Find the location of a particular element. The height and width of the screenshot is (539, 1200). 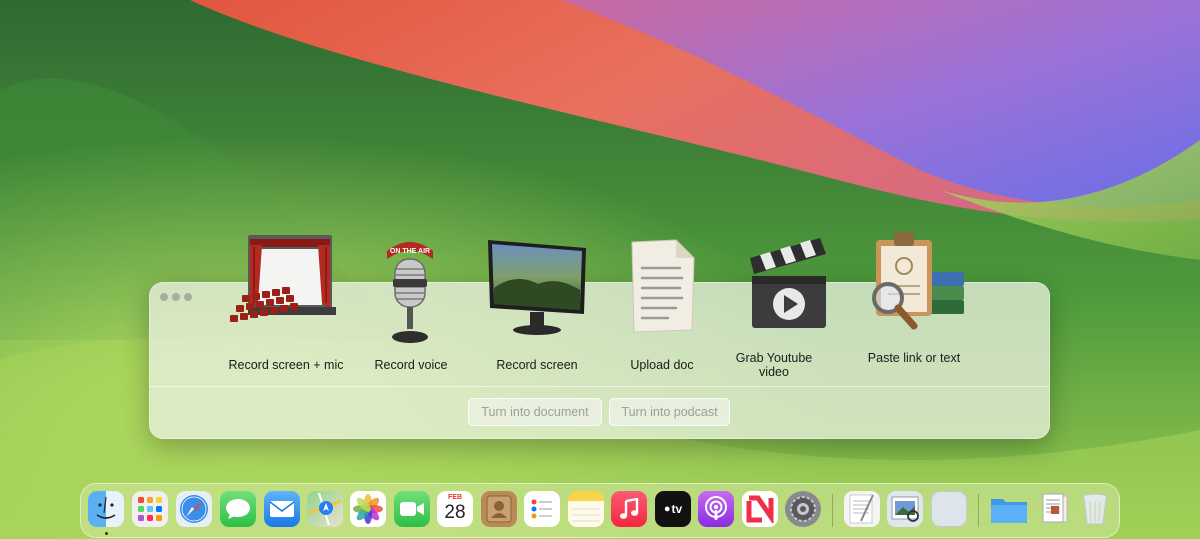

clapperboard-icon is located at coordinates (788, 284).